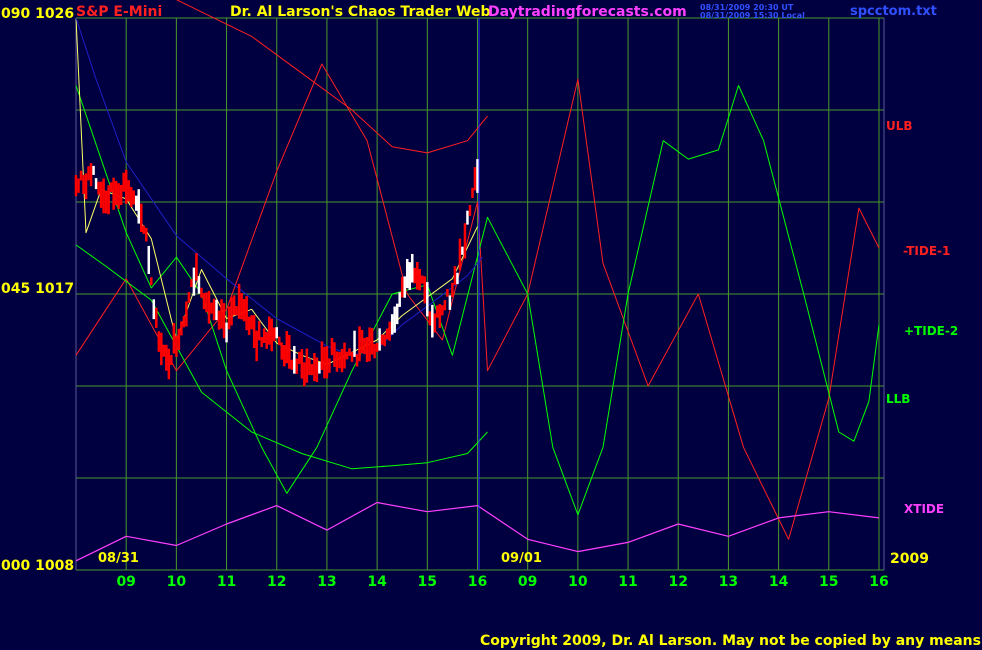 The width and height of the screenshot is (982, 650). I want to click on legend-ulb: ULB, so click(899, 126).